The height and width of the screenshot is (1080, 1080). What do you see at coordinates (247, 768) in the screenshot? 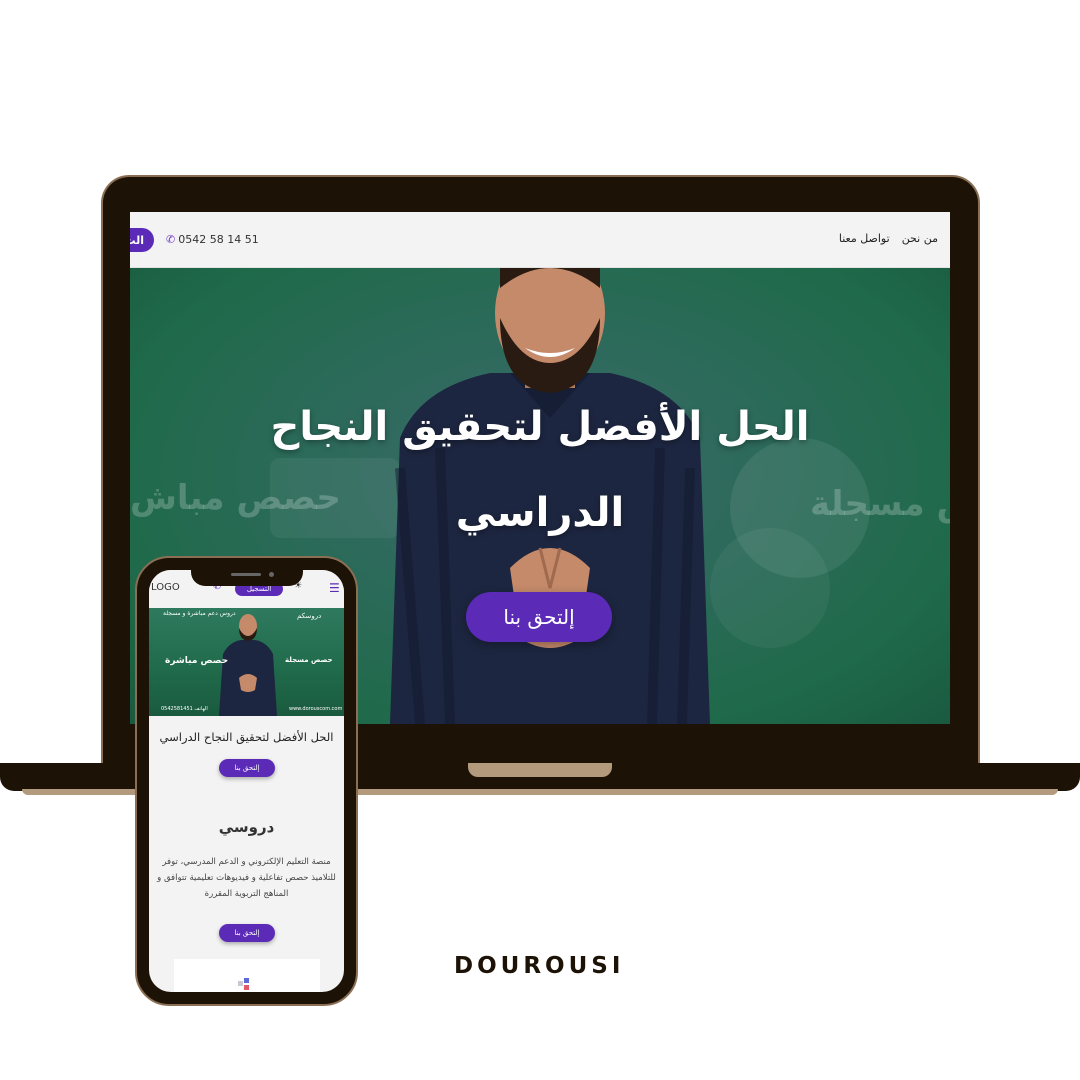
I see `mobile-join-button: إلتحق بنا` at bounding box center [247, 768].